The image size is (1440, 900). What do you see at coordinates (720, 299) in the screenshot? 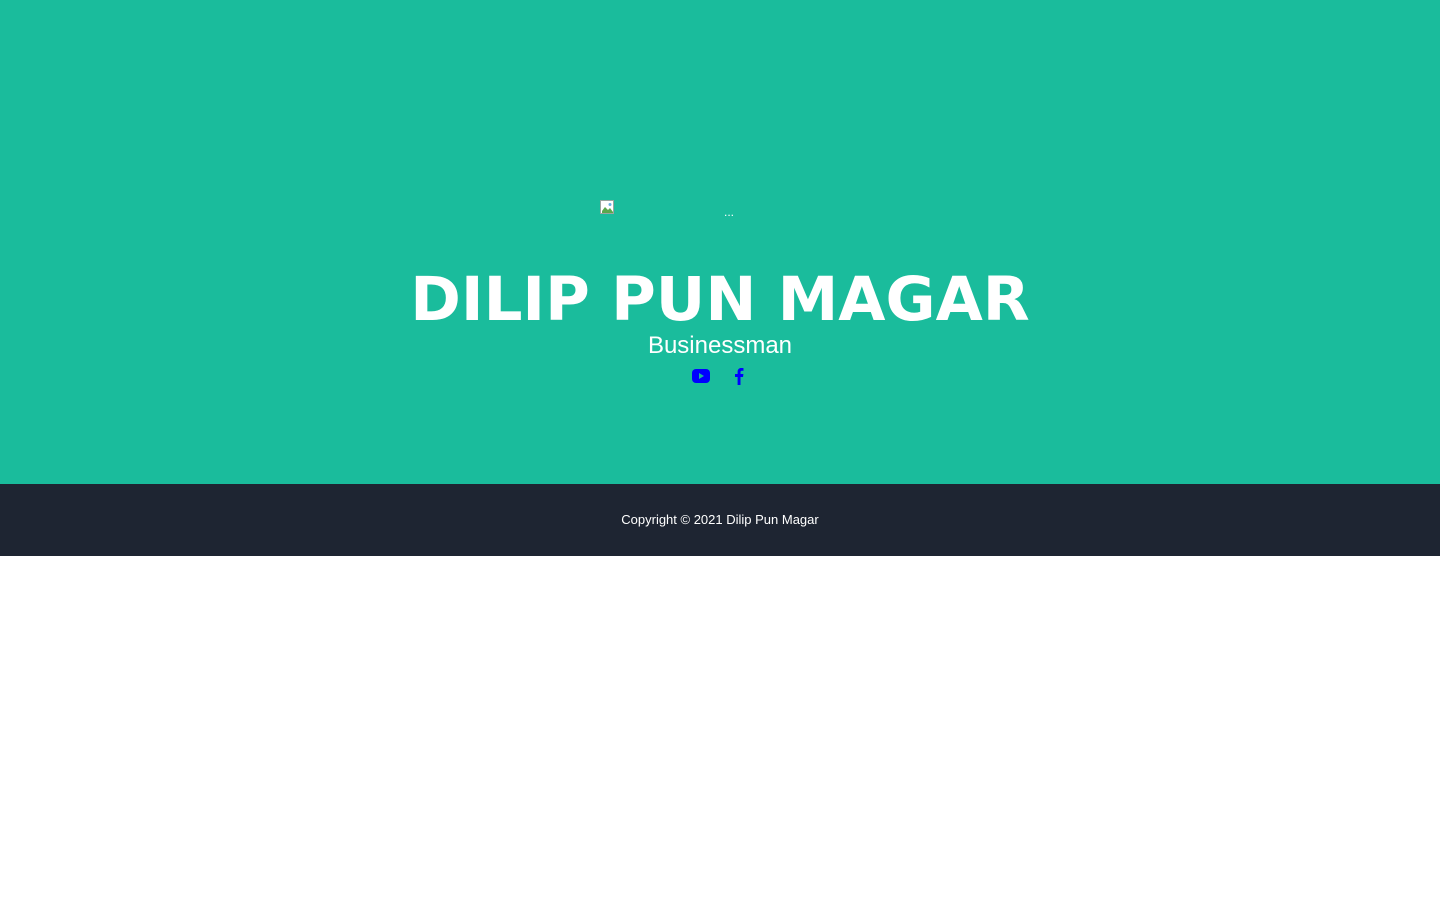
I see `page-title: DILIP PUN MAGAR` at bounding box center [720, 299].